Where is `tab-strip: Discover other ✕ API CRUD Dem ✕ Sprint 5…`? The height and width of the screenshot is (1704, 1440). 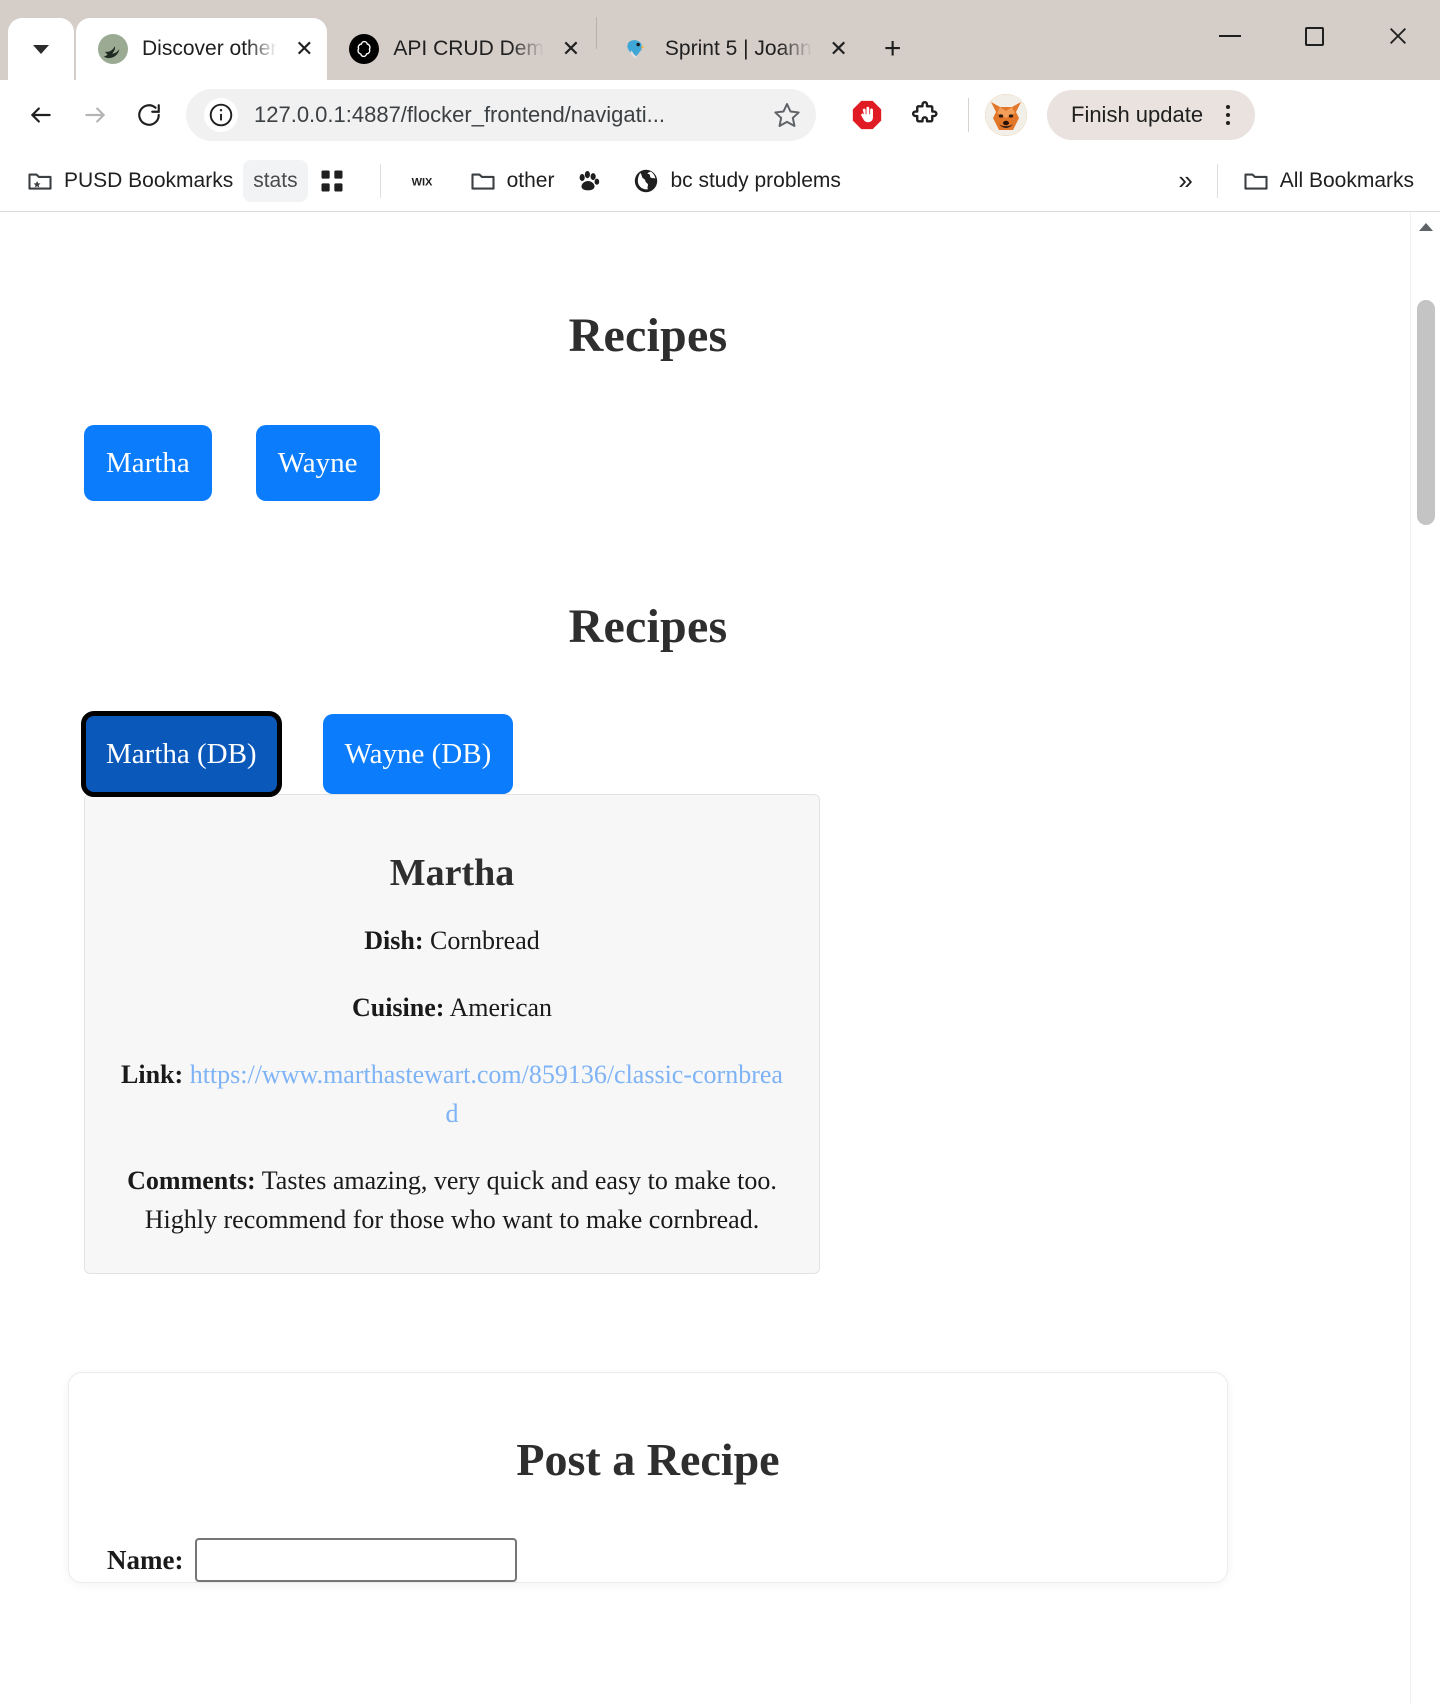
tab-strip: Discover other ✕ API CRUD Dem ✕ Sprint 5… is located at coordinates (720, 40).